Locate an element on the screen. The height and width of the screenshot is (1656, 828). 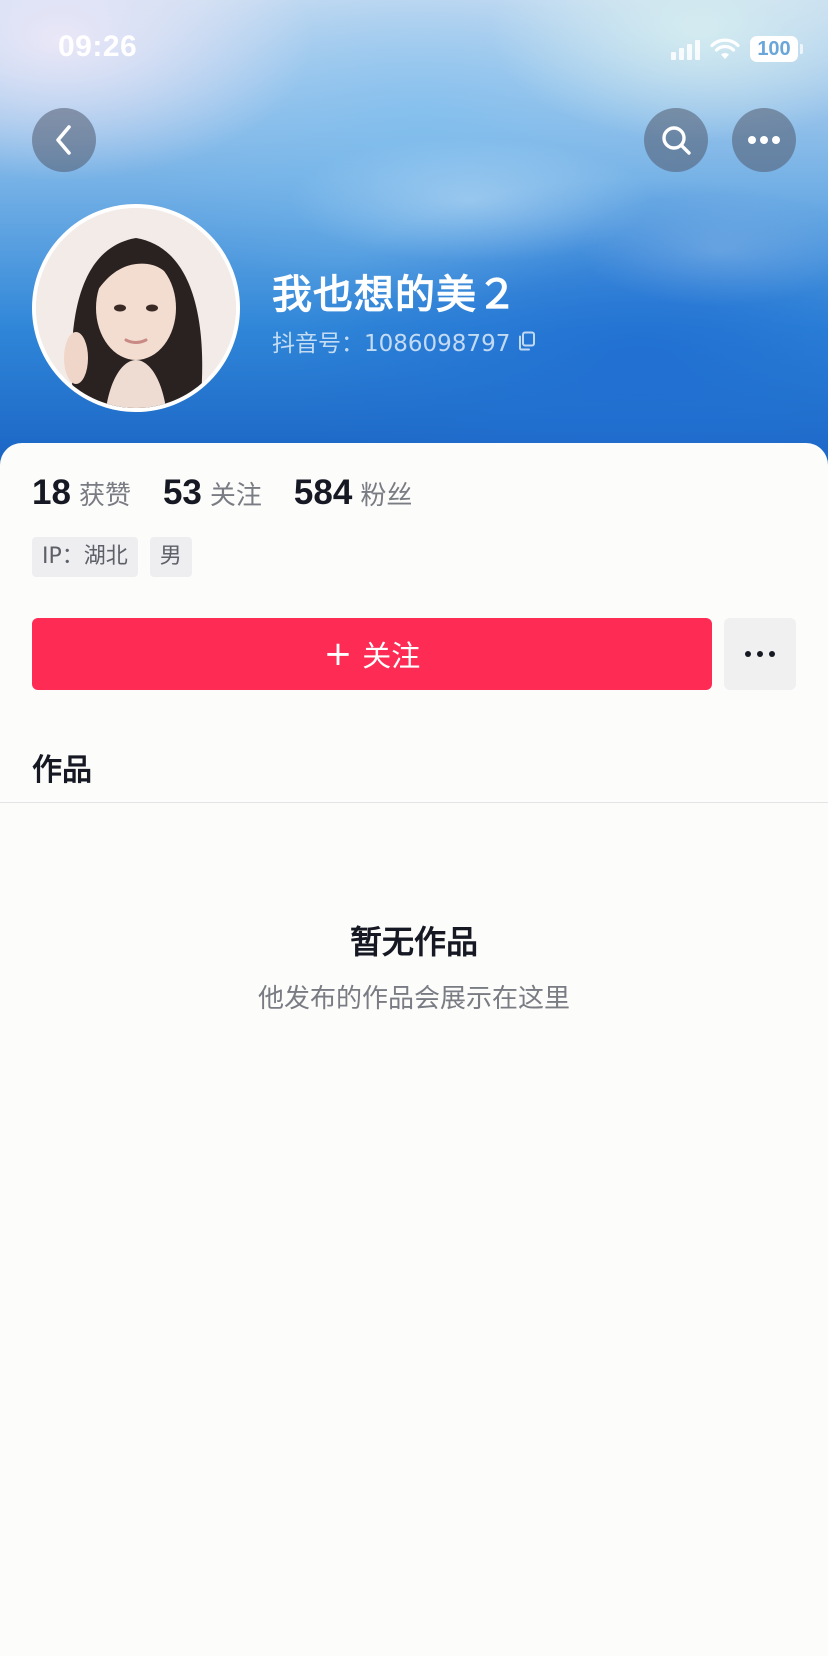
search-icon is located at coordinates (676, 140).